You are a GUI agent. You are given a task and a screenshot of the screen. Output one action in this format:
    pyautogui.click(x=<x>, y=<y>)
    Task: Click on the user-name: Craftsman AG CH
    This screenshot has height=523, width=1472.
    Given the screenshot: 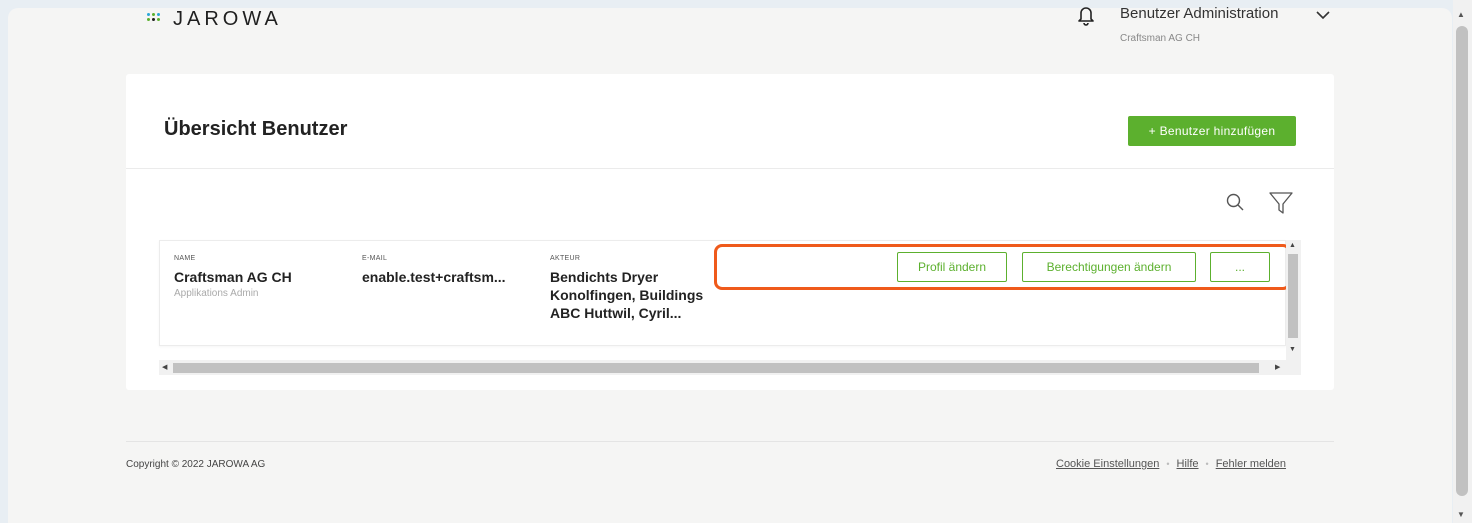 What is the action you would take?
    pyautogui.click(x=233, y=277)
    